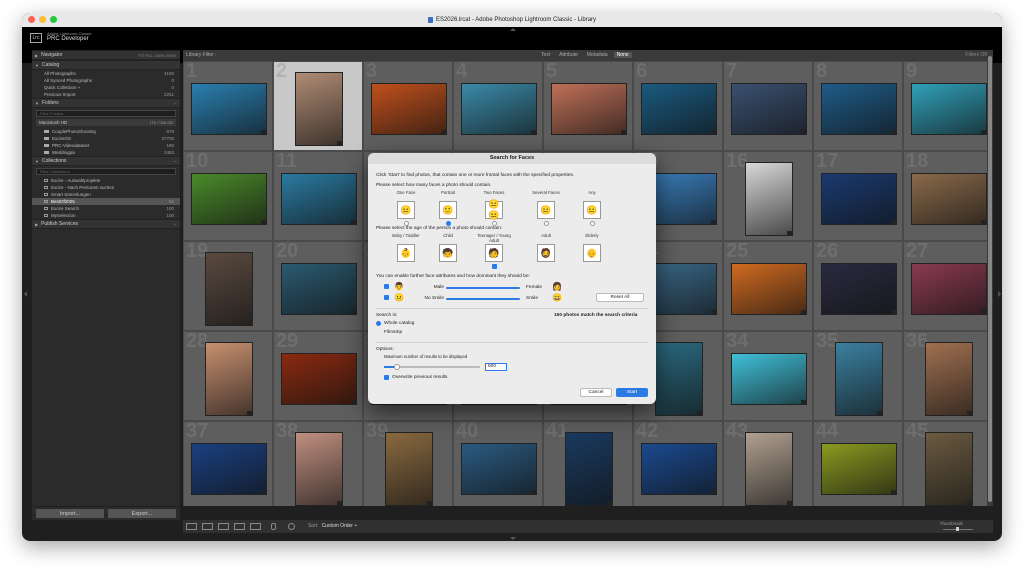  I want to click on thumbnail-cell: 3, so click(408, 106).